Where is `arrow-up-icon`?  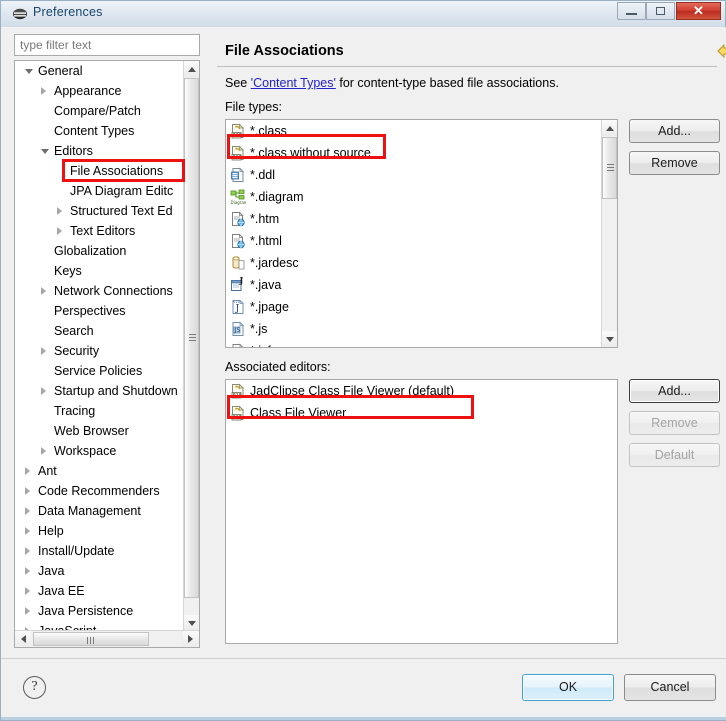 arrow-up-icon is located at coordinates (192, 69).